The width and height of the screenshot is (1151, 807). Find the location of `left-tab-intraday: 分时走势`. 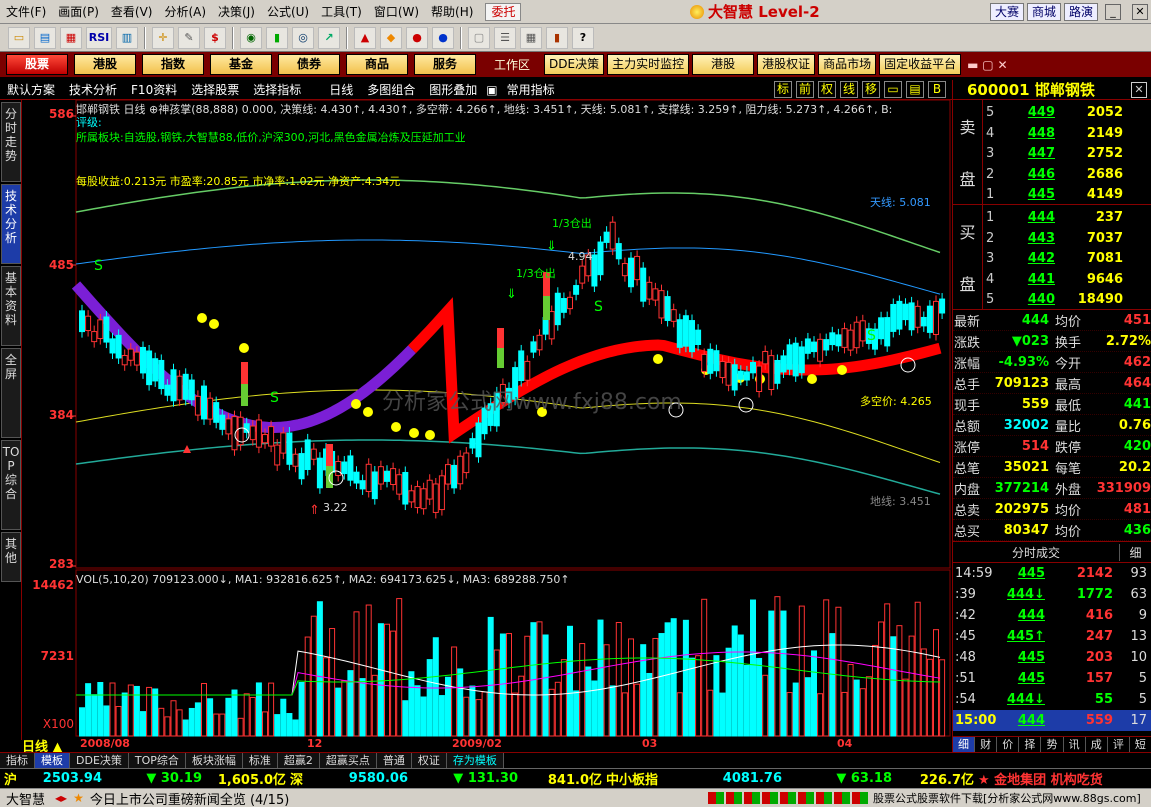

left-tab-intraday: 分时走势 is located at coordinates (11, 142).